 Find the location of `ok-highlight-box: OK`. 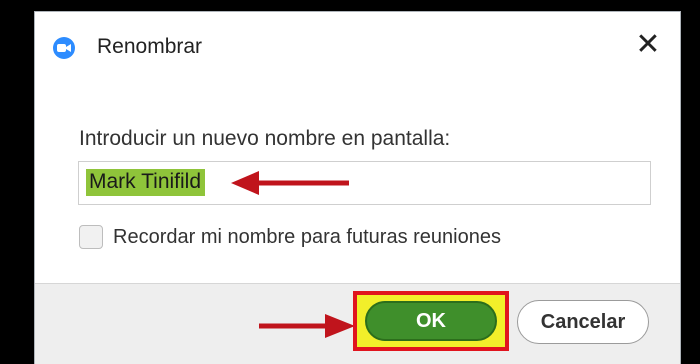

ok-highlight-box: OK is located at coordinates (431, 321).